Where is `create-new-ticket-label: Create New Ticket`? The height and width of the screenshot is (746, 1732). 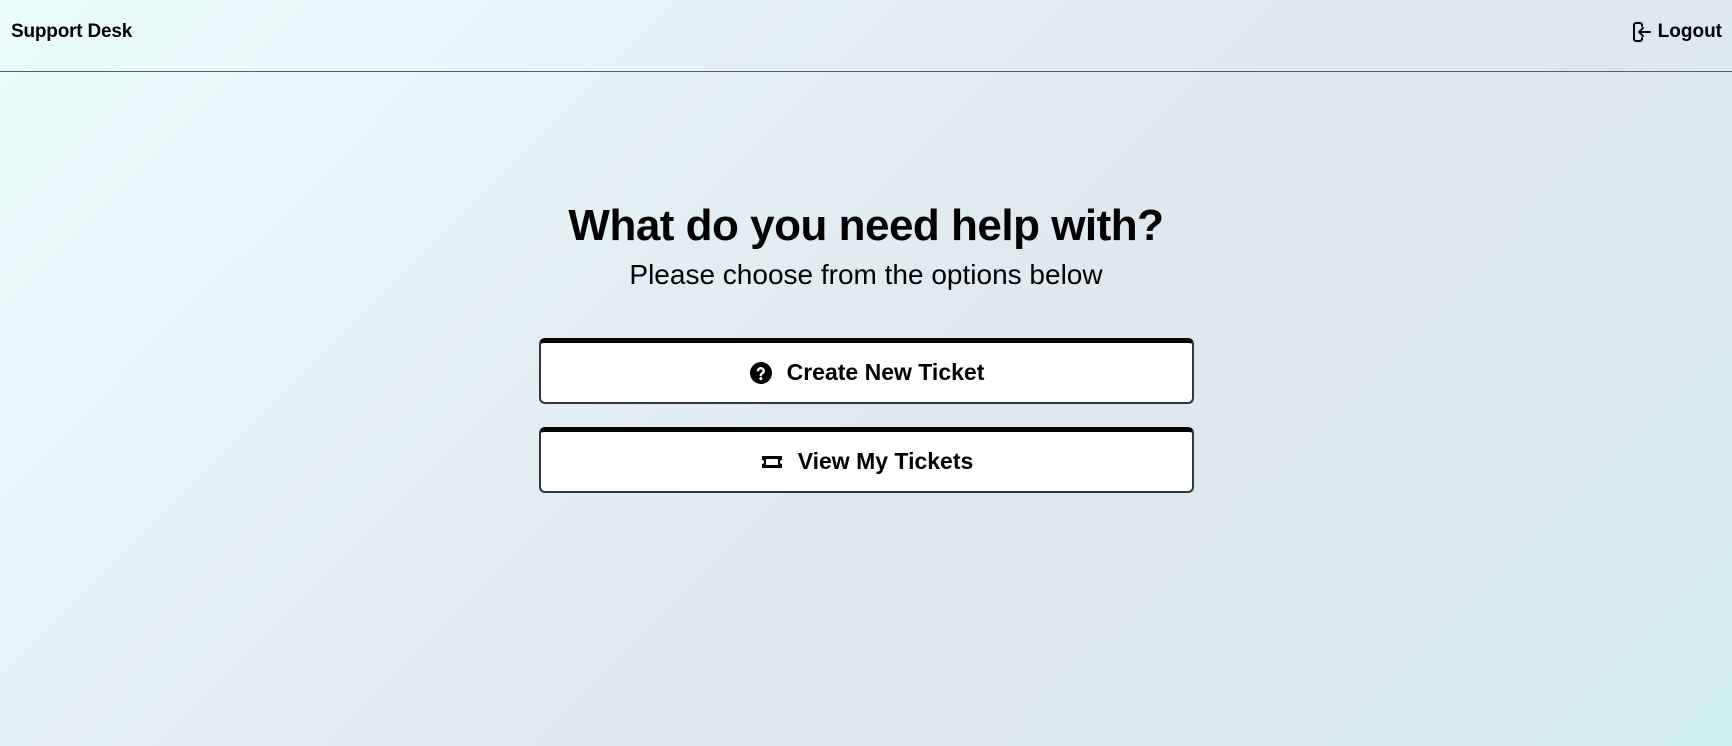 create-new-ticket-label: Create New Ticket is located at coordinates (885, 372).